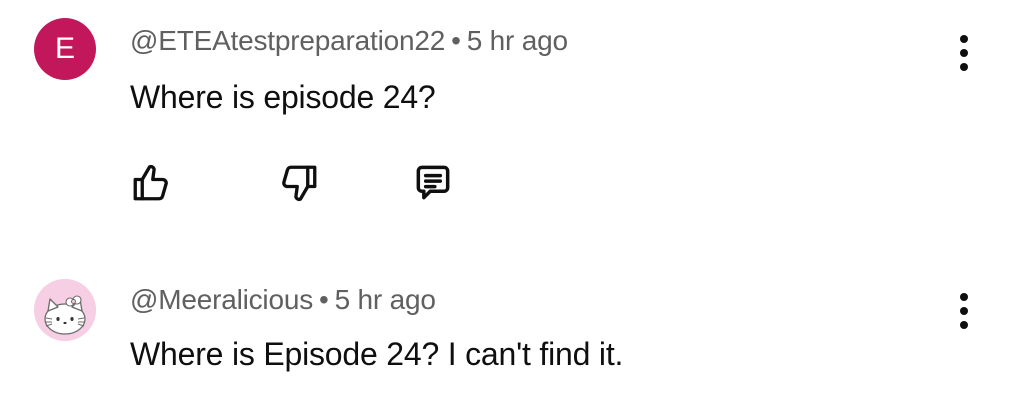 The image size is (1024, 393). I want to click on comment-text: Where is episode 24?, so click(283, 97).